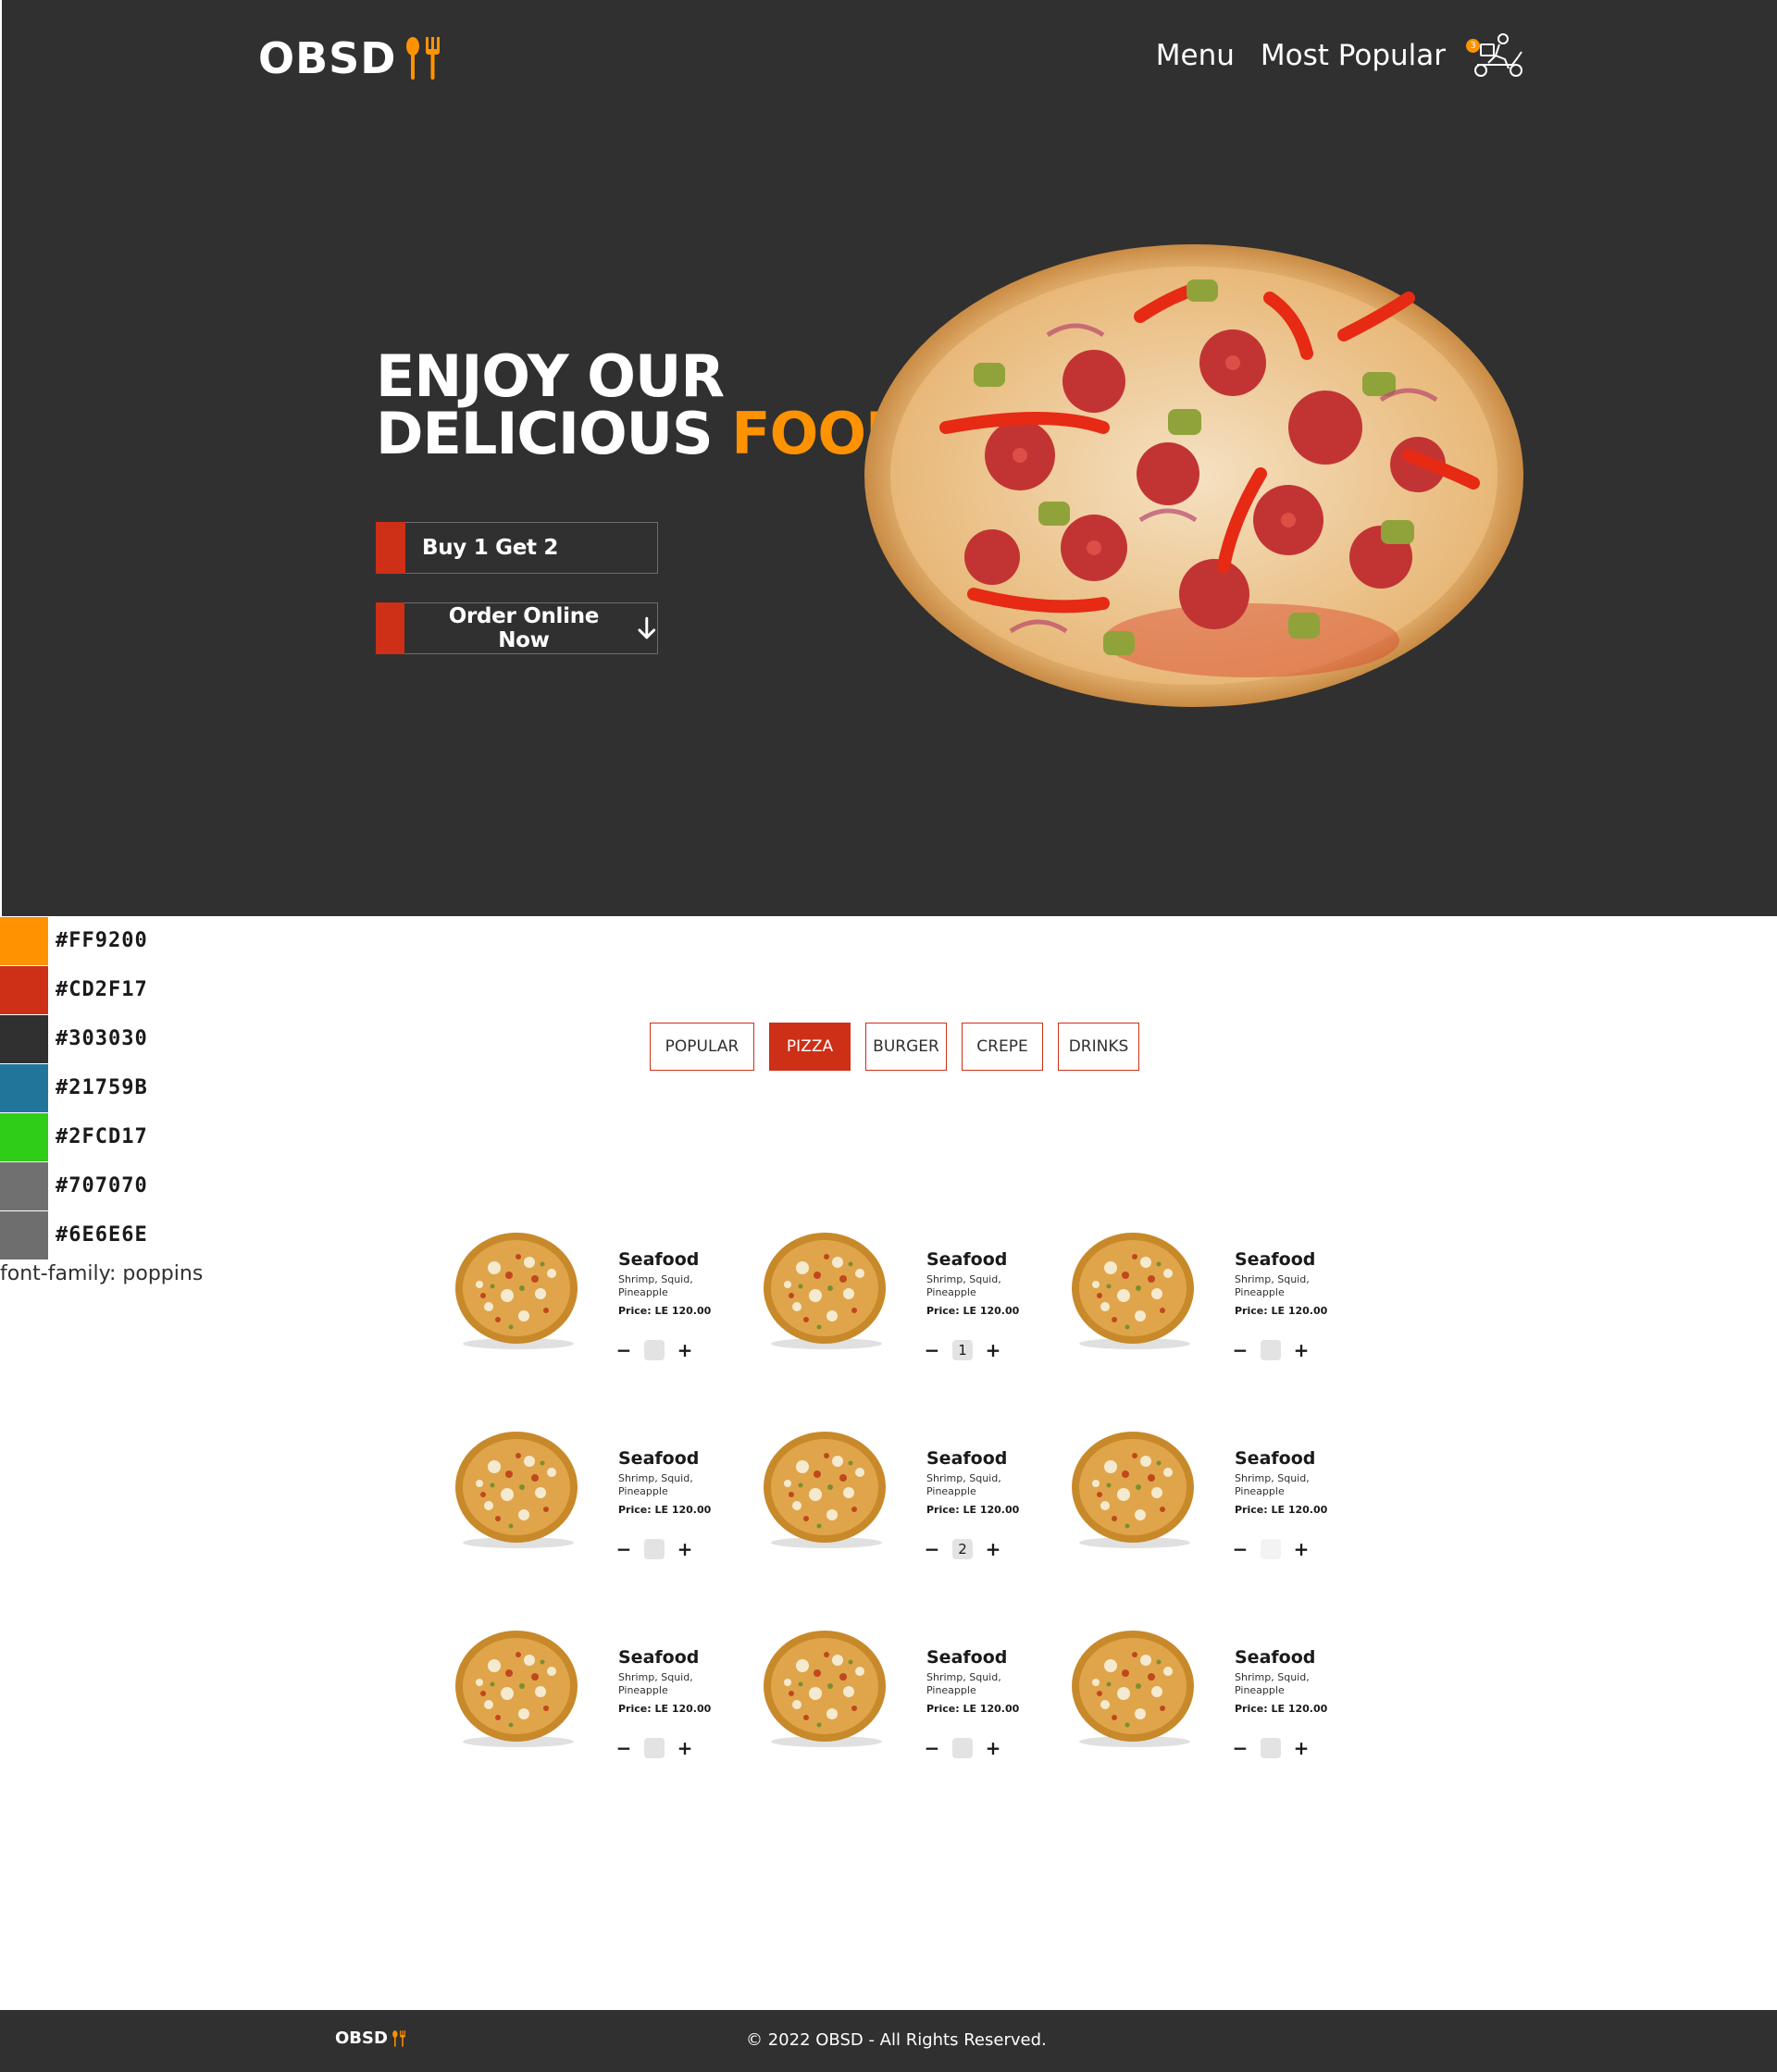  I want to click on swatch-label: #21759B, so click(102, 1087).